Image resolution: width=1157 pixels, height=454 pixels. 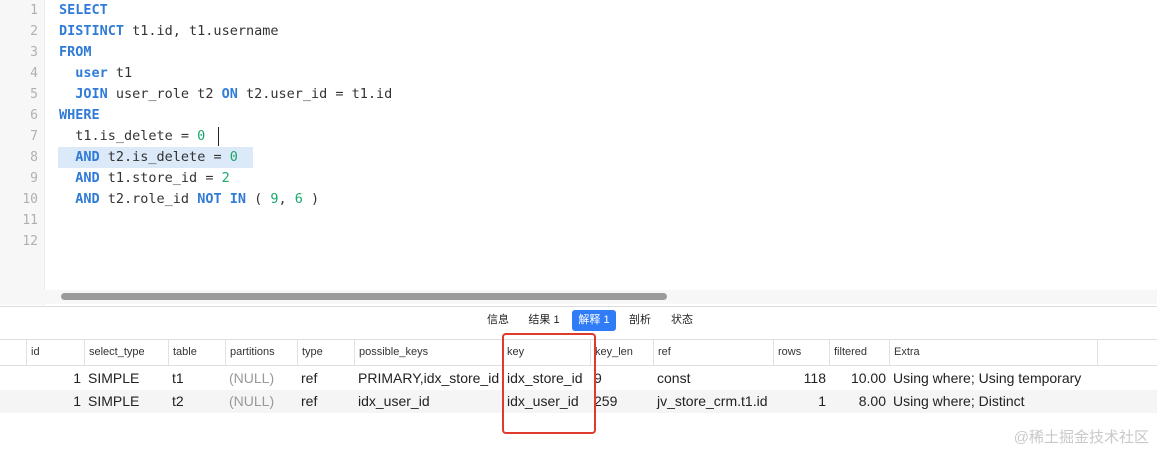 I want to click on cell-filtered: 10.00, so click(x=859, y=378).